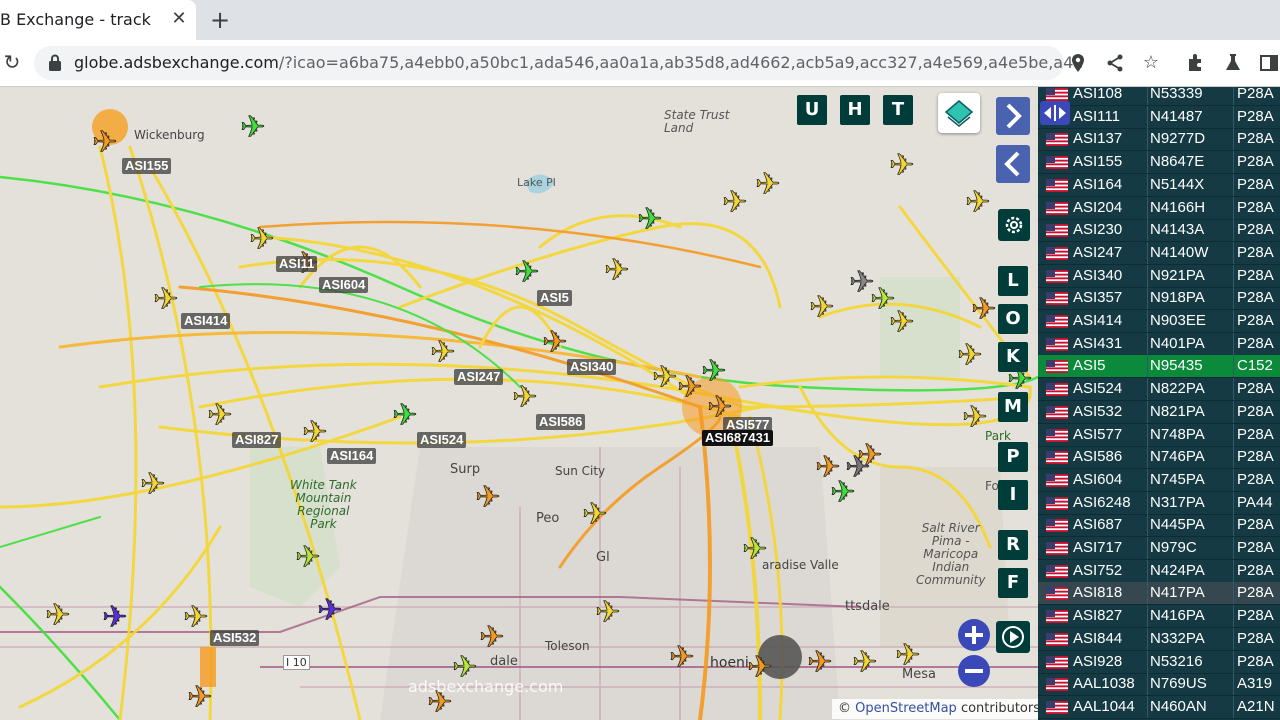  What do you see at coordinates (1013, 281) in the screenshot?
I see `button-l: L` at bounding box center [1013, 281].